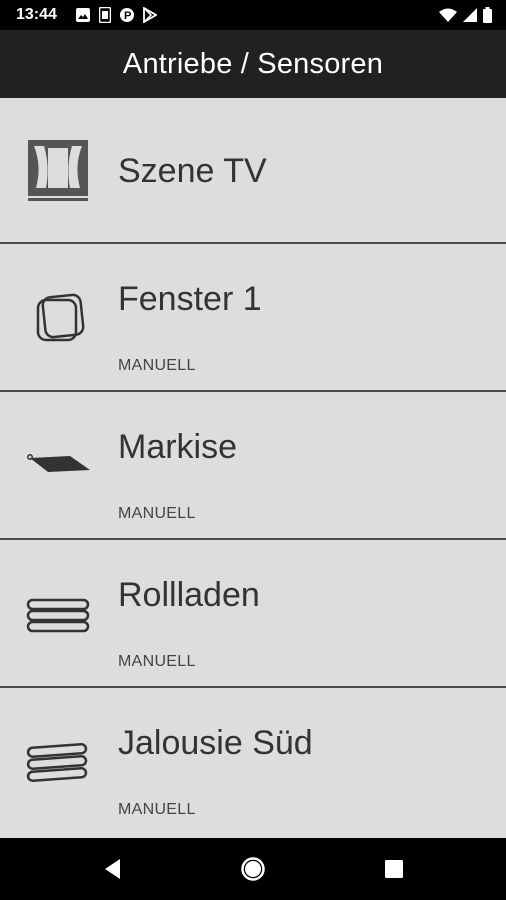 This screenshot has height=900, width=506. Describe the element at coordinates (83, 15) in the screenshot. I see `image-icon` at that location.